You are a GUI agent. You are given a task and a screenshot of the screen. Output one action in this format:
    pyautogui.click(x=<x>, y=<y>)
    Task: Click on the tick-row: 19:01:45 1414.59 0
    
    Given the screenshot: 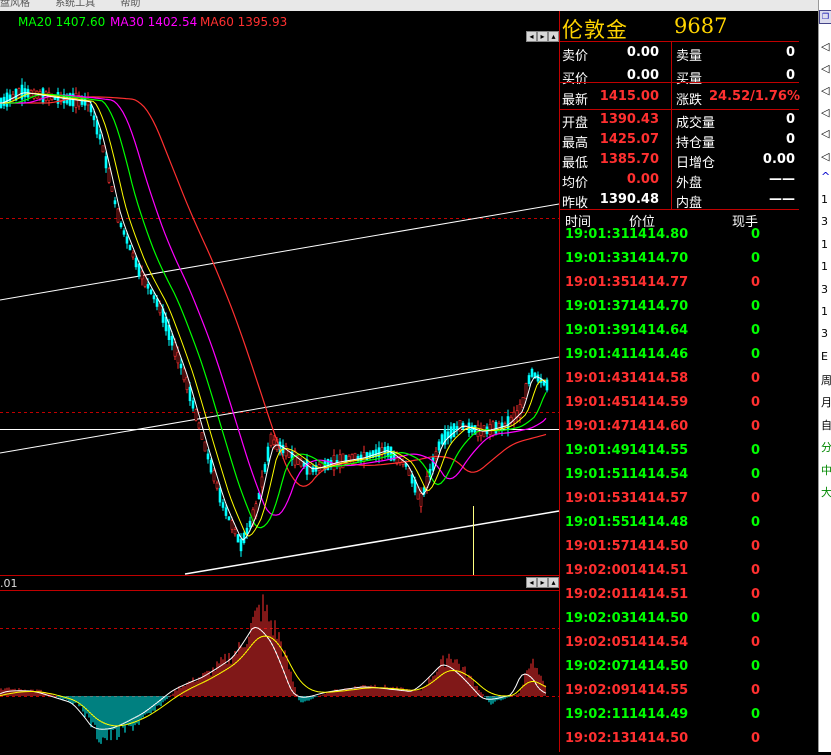 What is the action you would take?
    pyautogui.click(x=679, y=407)
    